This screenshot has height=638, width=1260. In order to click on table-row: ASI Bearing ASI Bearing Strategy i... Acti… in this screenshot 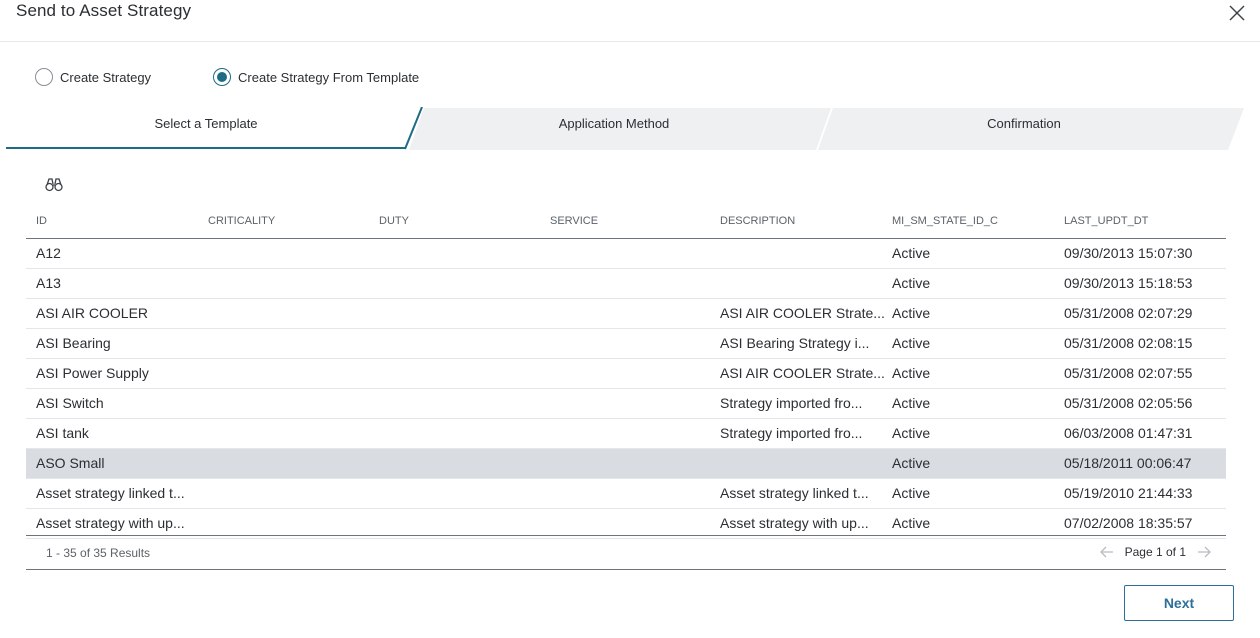, I will do `click(626, 344)`.